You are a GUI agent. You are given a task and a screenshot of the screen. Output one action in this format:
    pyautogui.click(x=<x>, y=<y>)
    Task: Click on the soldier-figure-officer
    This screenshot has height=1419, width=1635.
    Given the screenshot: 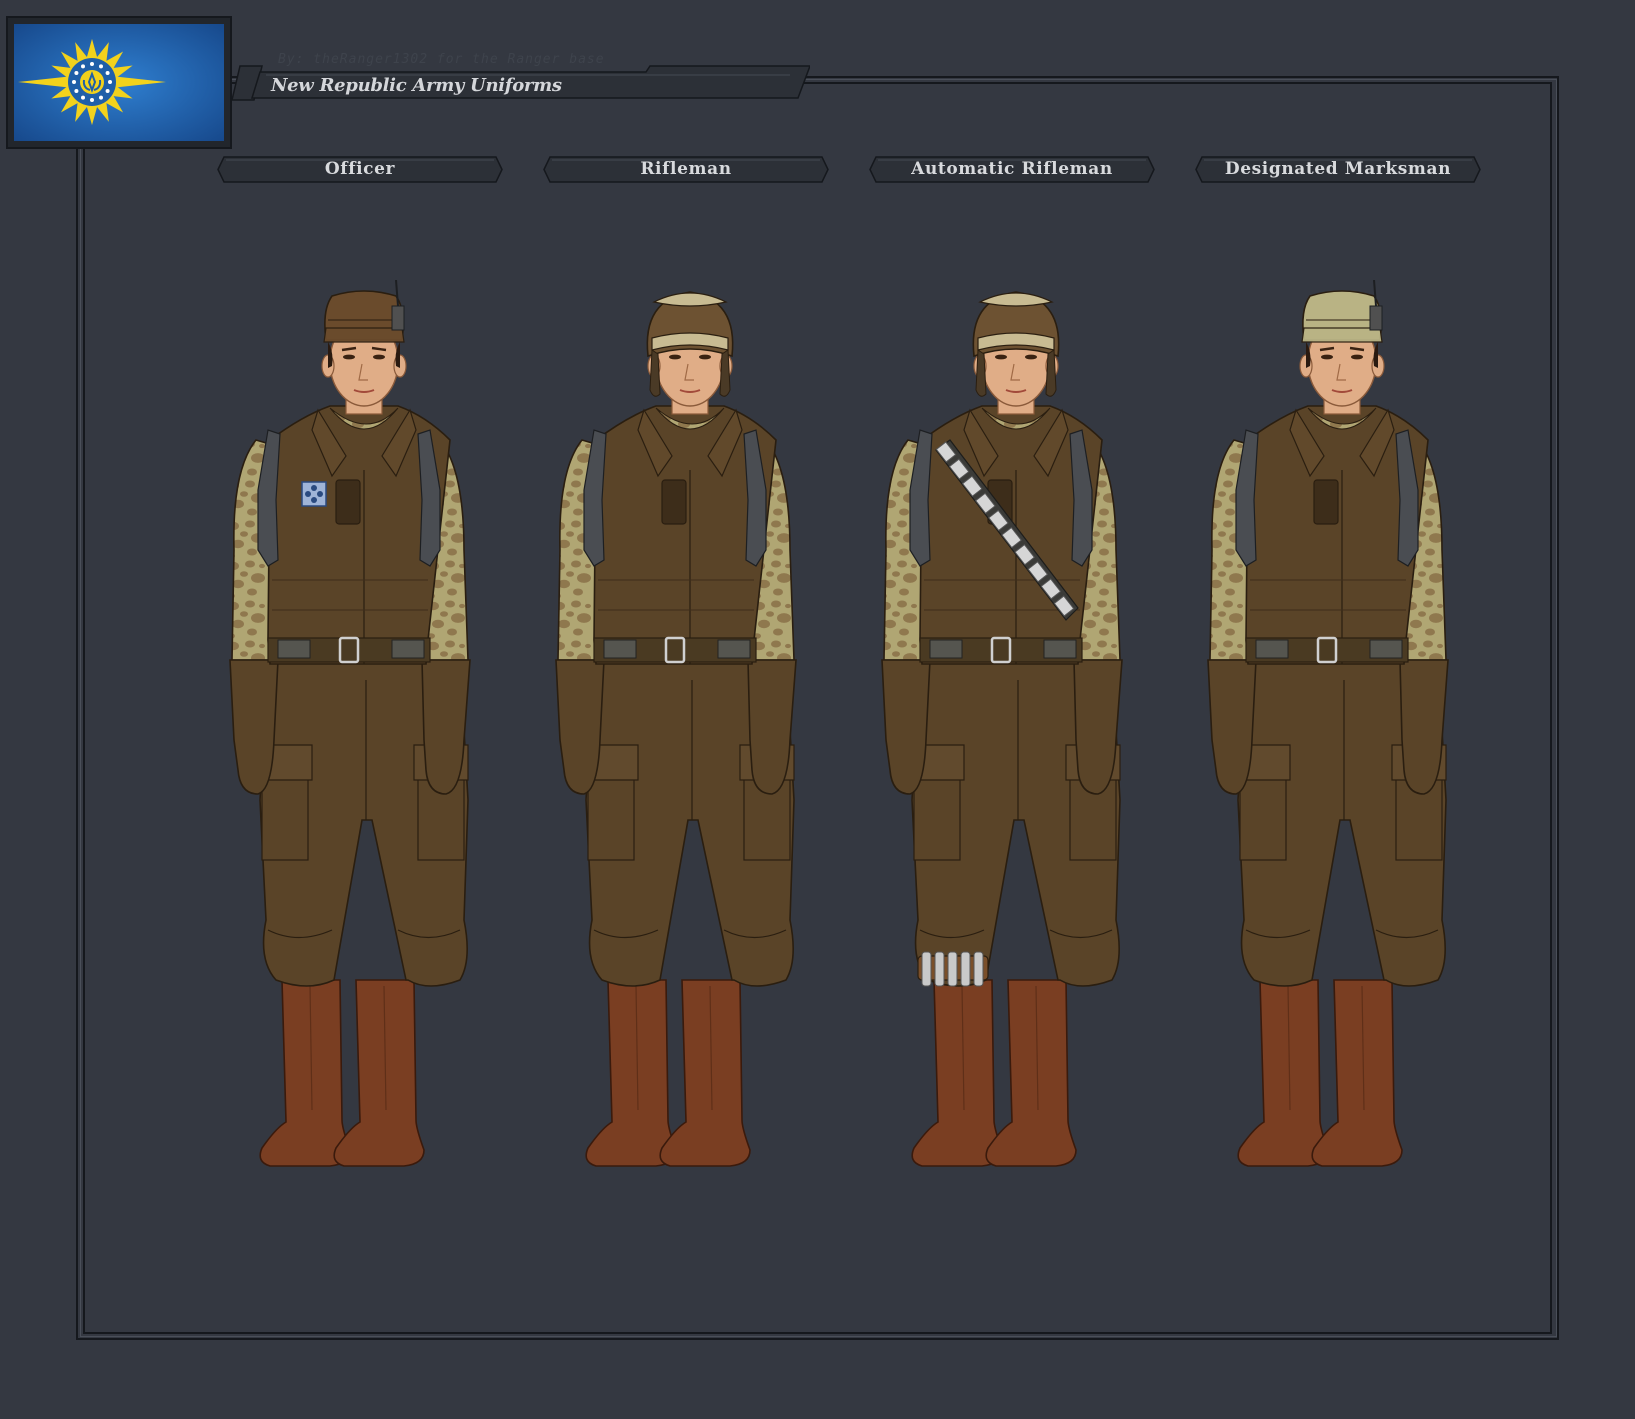 What is the action you would take?
    pyautogui.click(x=350, y=723)
    